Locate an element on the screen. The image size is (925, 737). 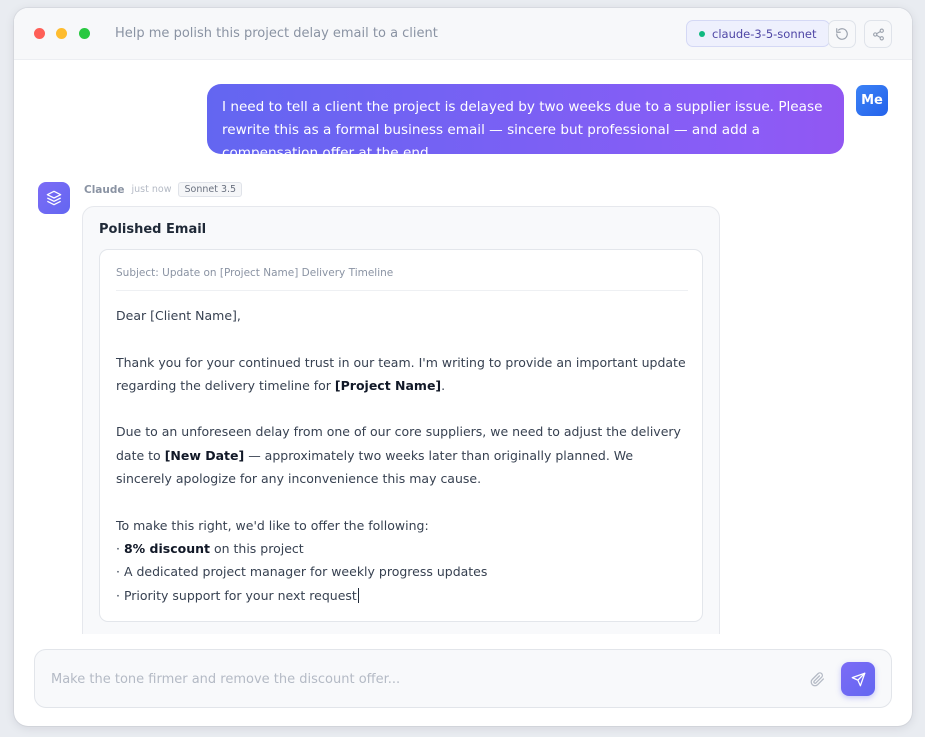
email-bullet-3: · Priority support for your next request is located at coordinates (402, 595).